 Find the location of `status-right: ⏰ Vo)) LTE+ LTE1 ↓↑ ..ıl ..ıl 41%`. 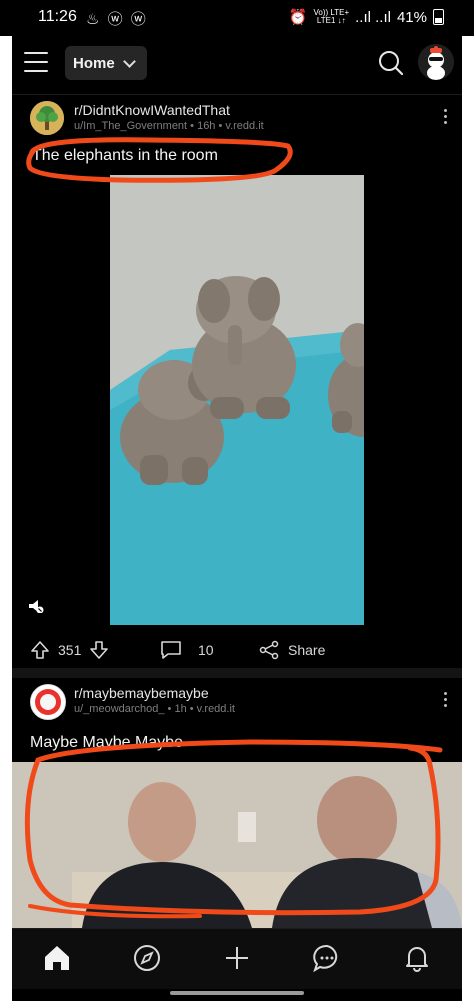

status-right: ⏰ Vo)) LTE+ LTE1 ↓↑ ..ıl ..ıl 41% is located at coordinates (366, 17).